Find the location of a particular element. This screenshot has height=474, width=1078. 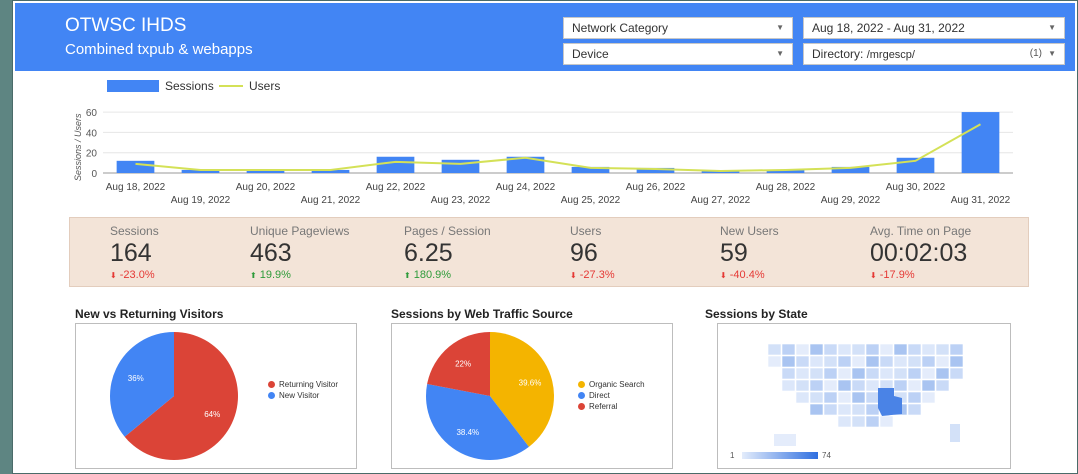

traffic-legend: Organic Search Direct Referral is located at coordinates (624, 396).